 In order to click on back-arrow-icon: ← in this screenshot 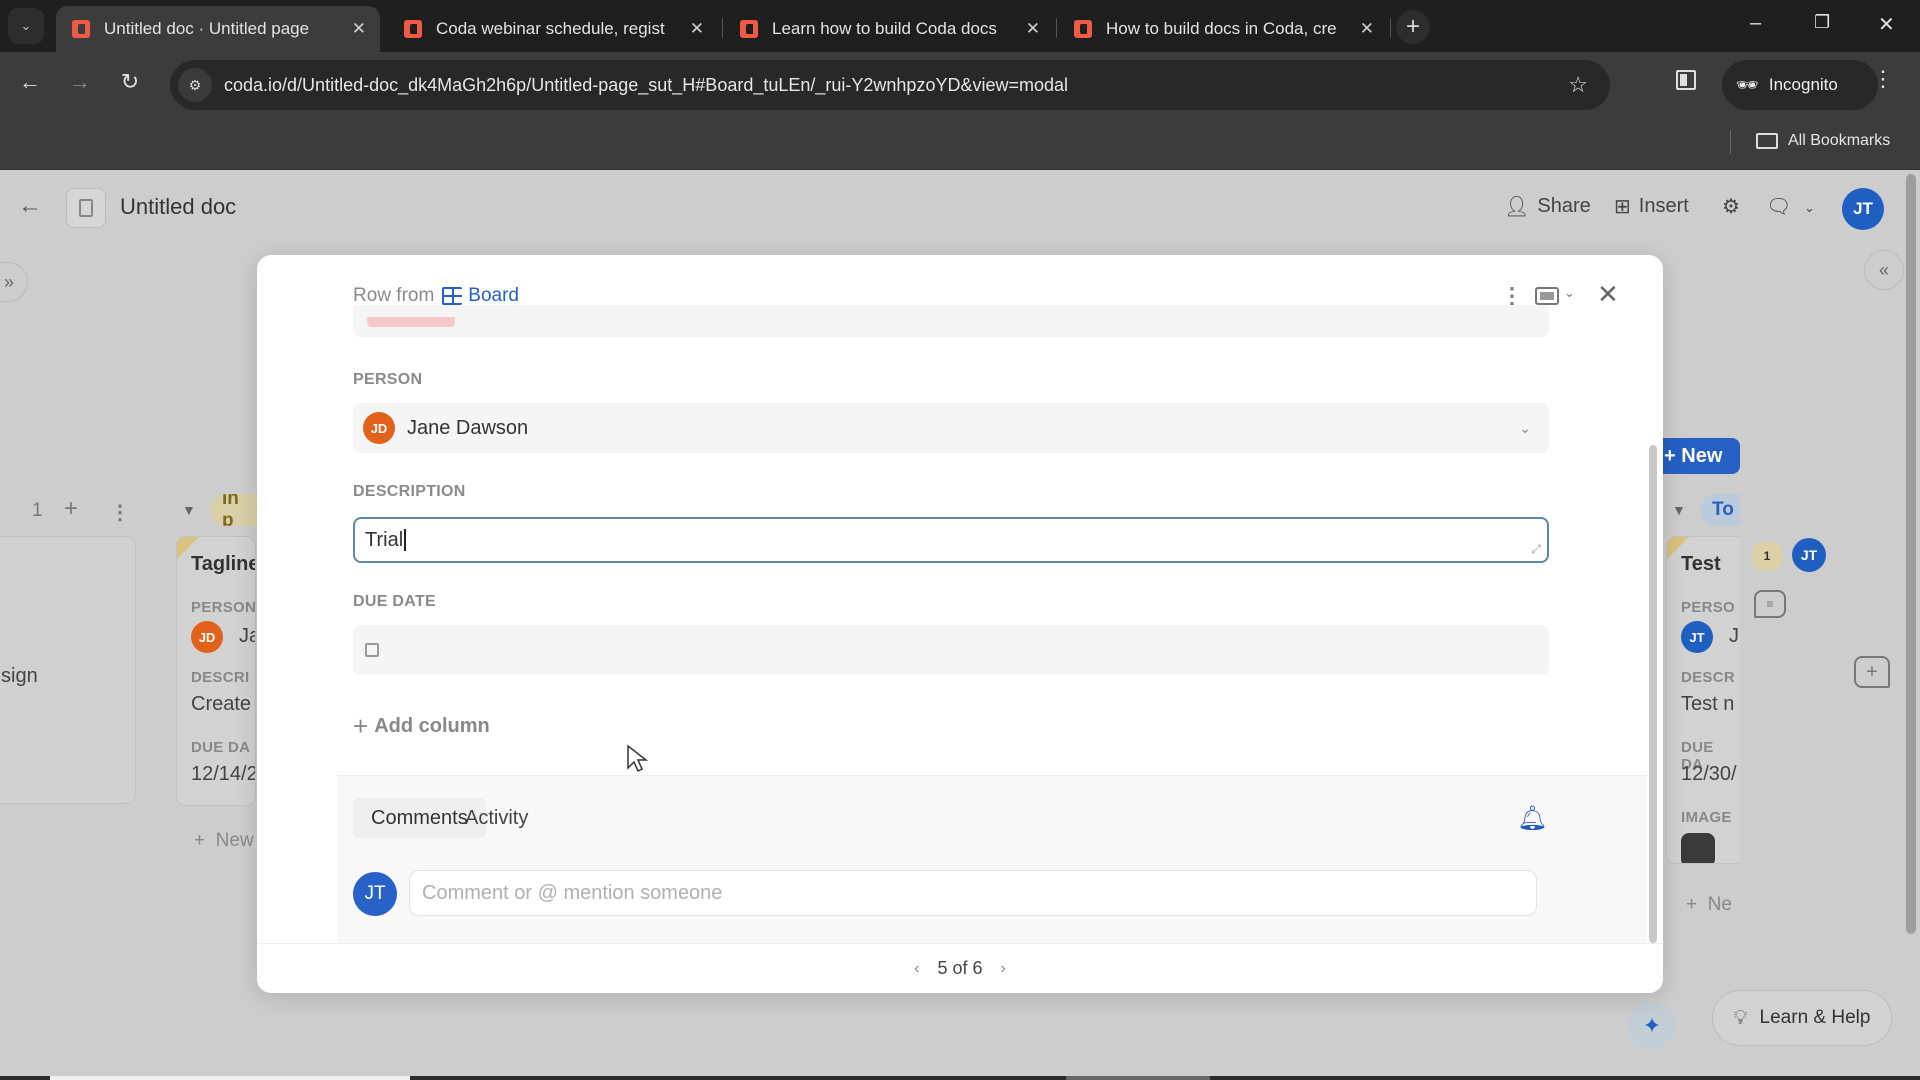, I will do `click(30, 206)`.